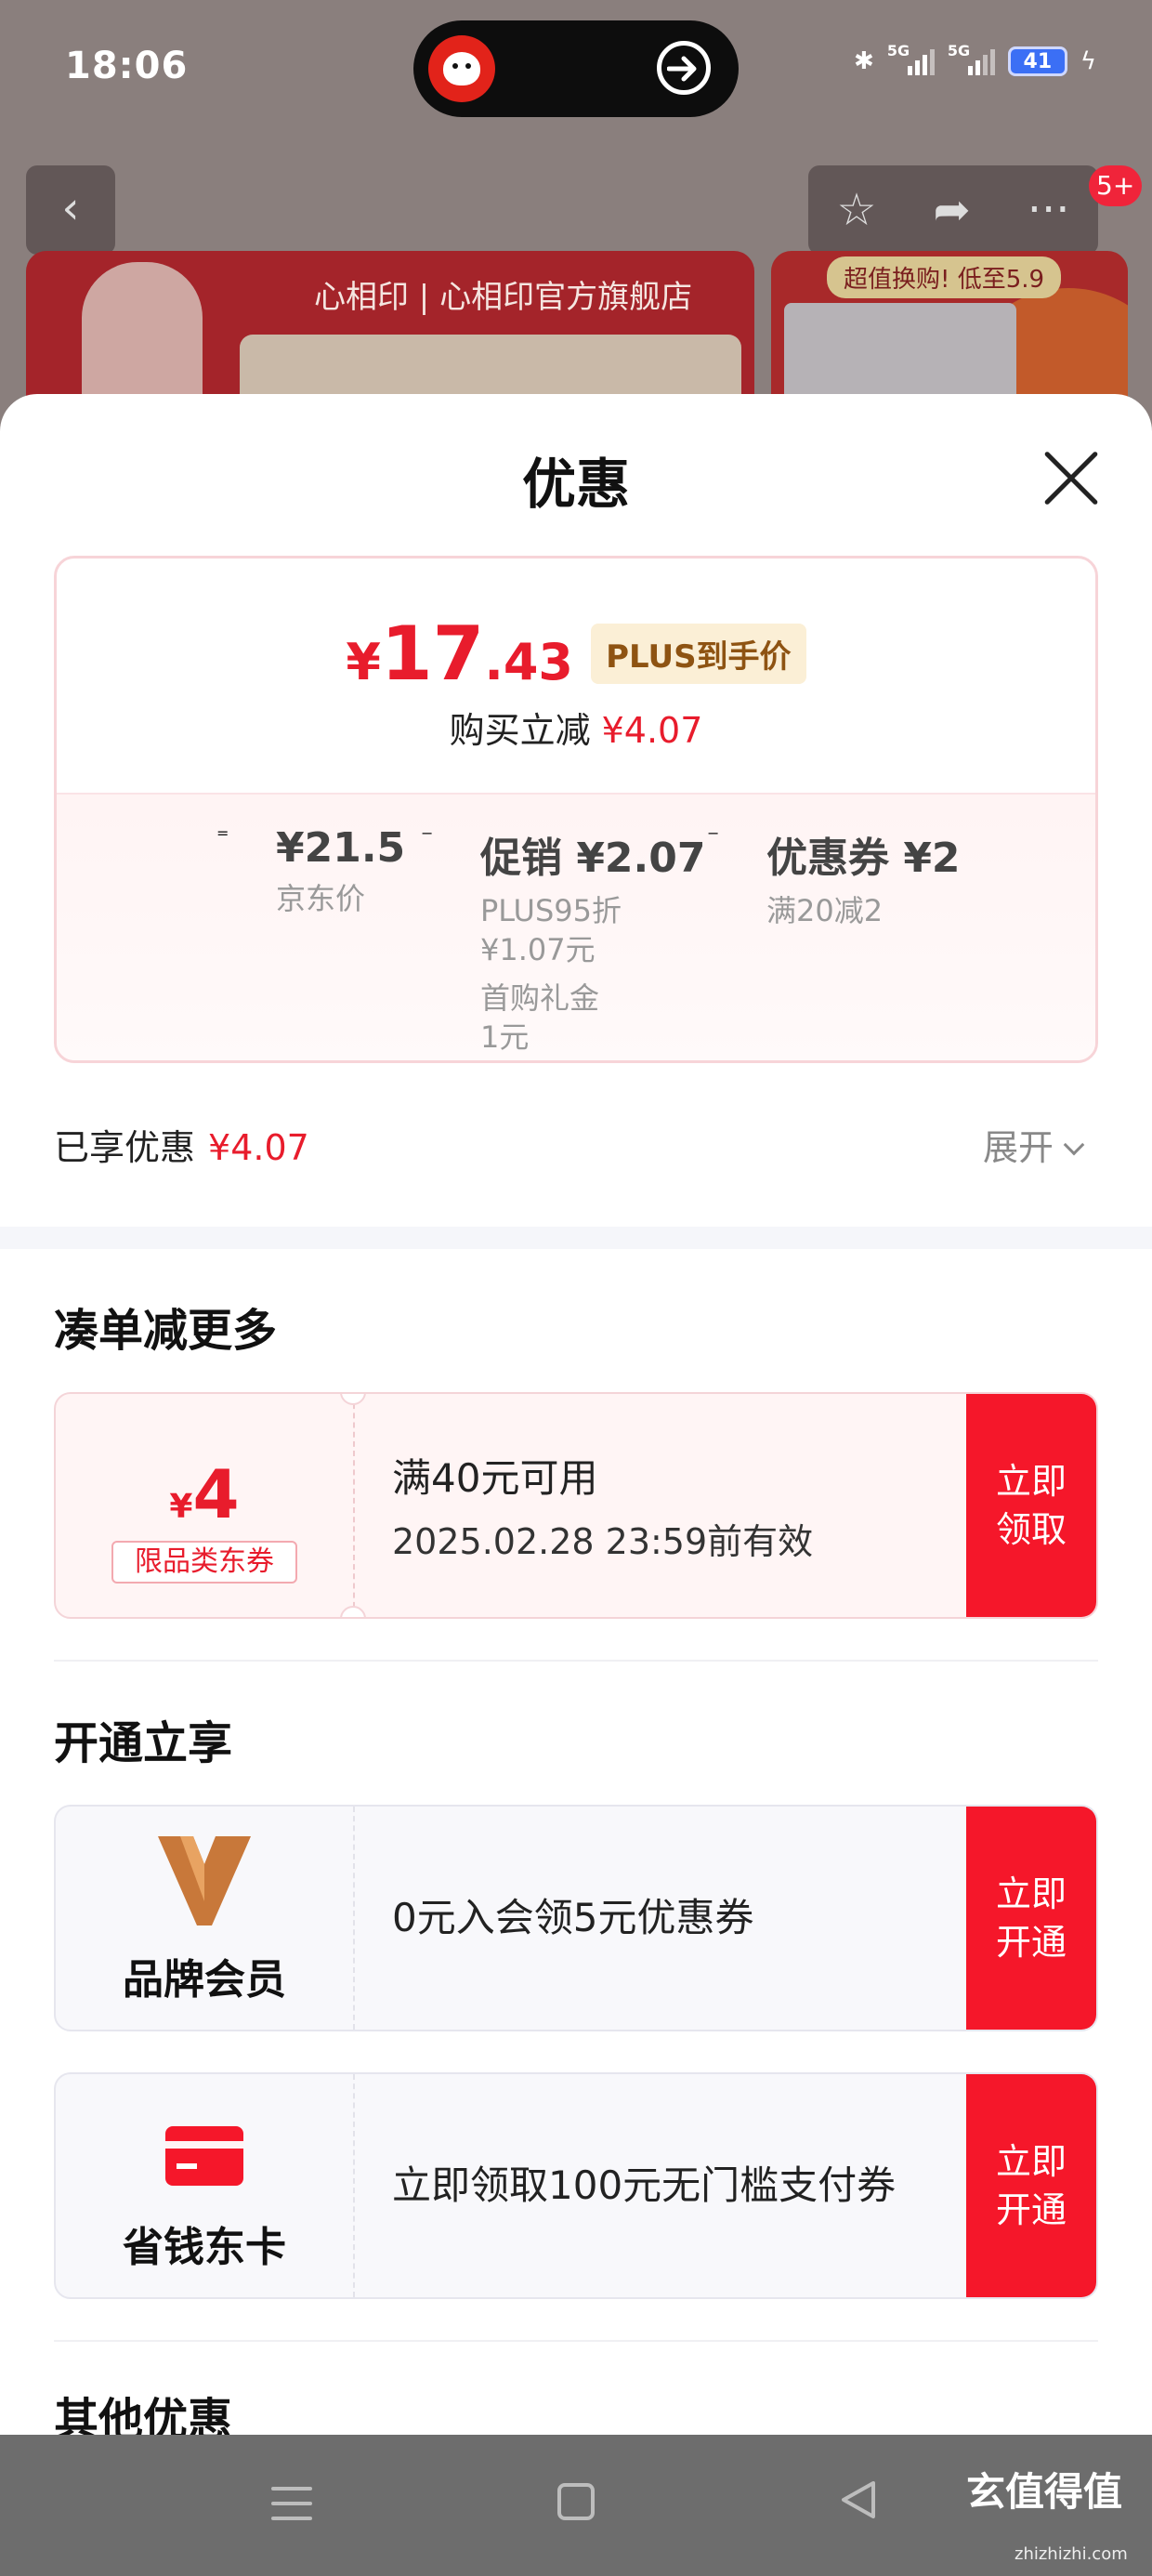  What do you see at coordinates (1088, 61) in the screenshot?
I see `charging-icon: ϟ` at bounding box center [1088, 61].